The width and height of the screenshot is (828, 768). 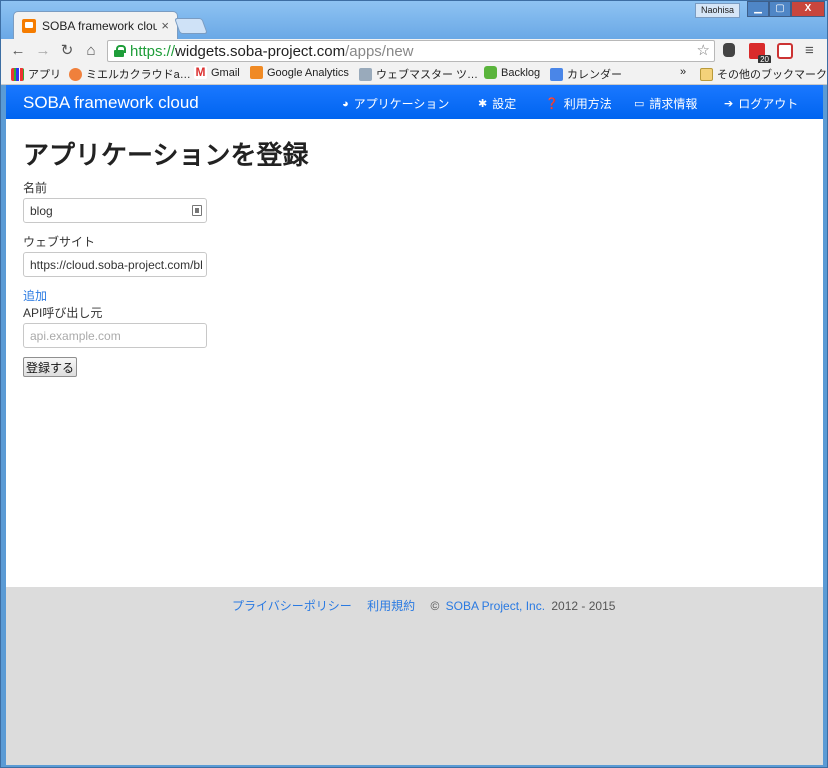 What do you see at coordinates (578, 103) in the screenshot?
I see `nav-usage: ❓ 利用方法` at bounding box center [578, 103].